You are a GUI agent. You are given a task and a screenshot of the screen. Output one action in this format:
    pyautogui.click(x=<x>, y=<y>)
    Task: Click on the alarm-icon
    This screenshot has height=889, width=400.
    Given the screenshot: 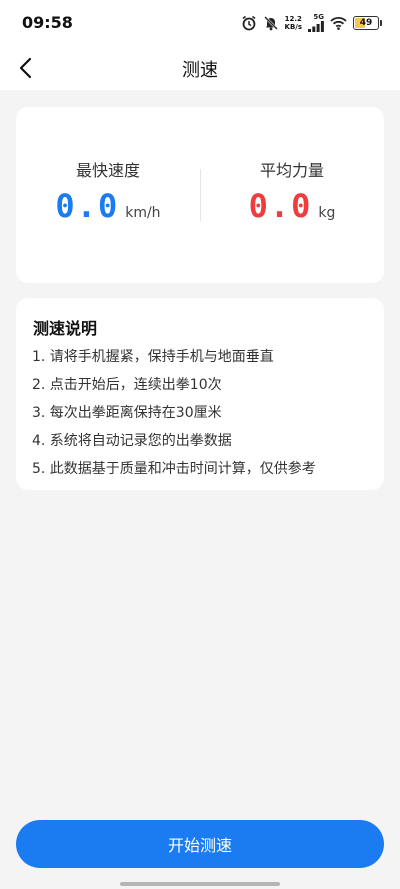 What is the action you would take?
    pyautogui.click(x=249, y=23)
    